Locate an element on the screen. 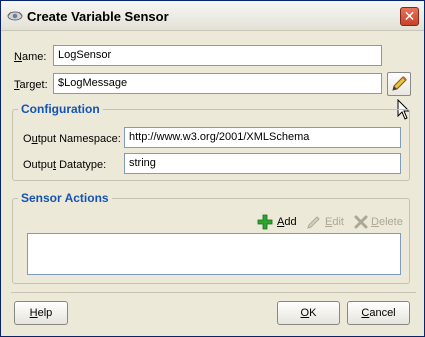  sensor-actions-list is located at coordinates (214, 254).